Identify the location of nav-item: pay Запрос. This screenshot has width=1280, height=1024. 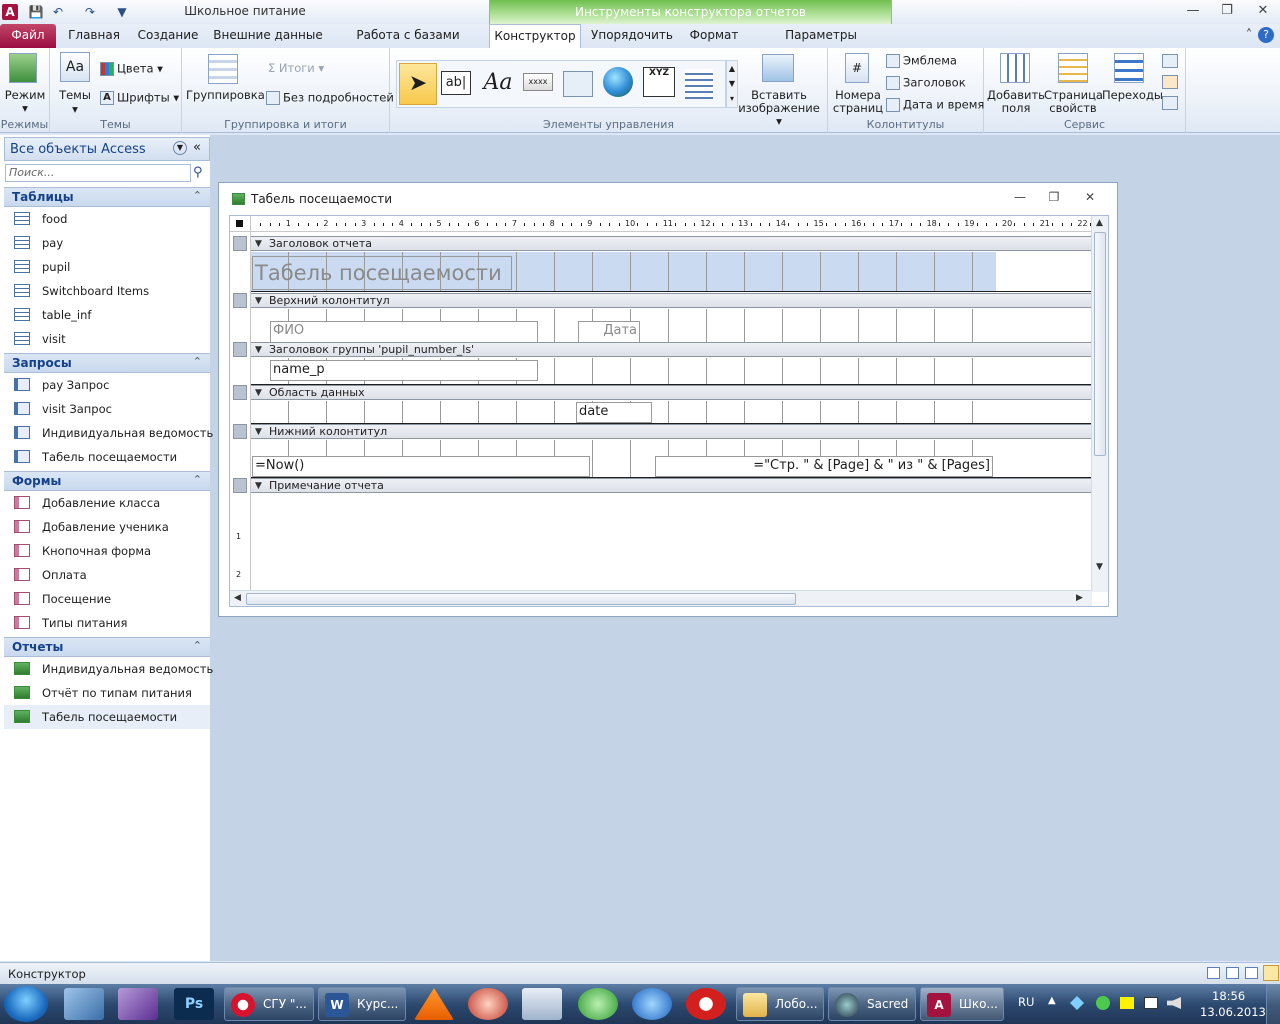
(107, 385).